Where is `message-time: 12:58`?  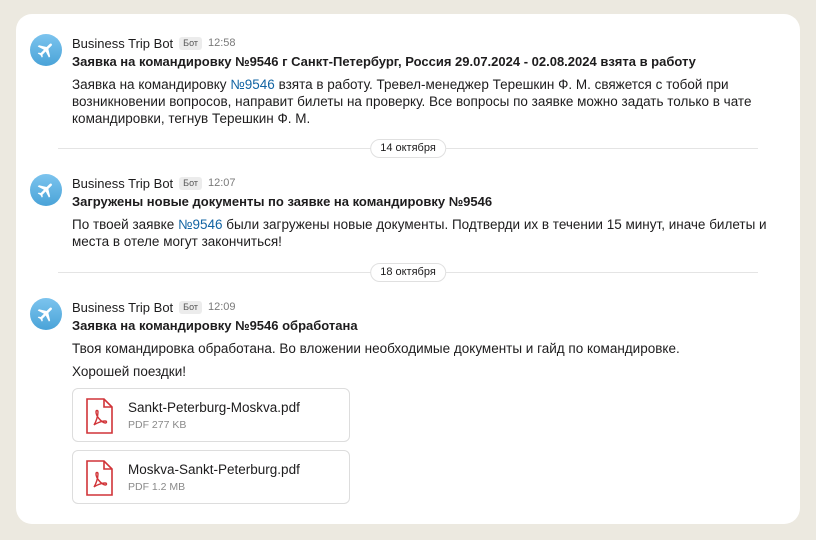
message-time: 12:58 is located at coordinates (222, 43).